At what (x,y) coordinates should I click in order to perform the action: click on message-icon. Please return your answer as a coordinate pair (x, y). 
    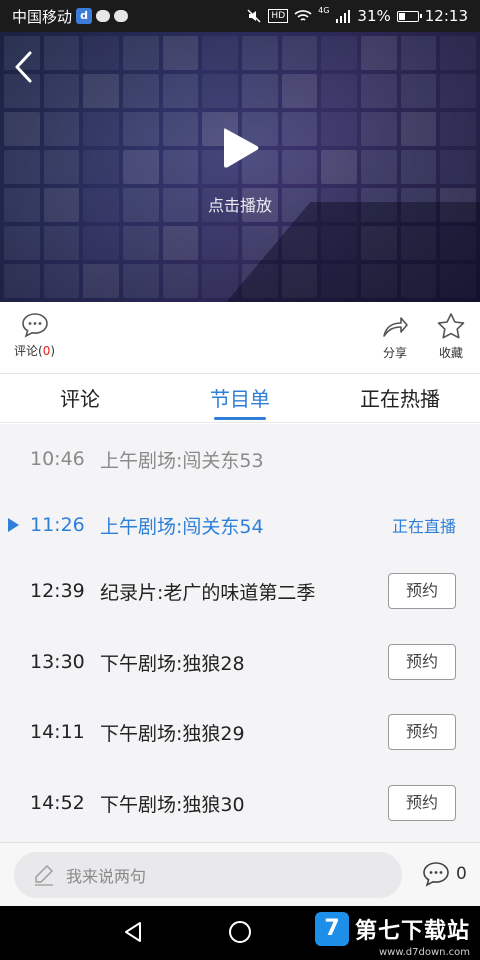
    Looking at the image, I should click on (103, 16).